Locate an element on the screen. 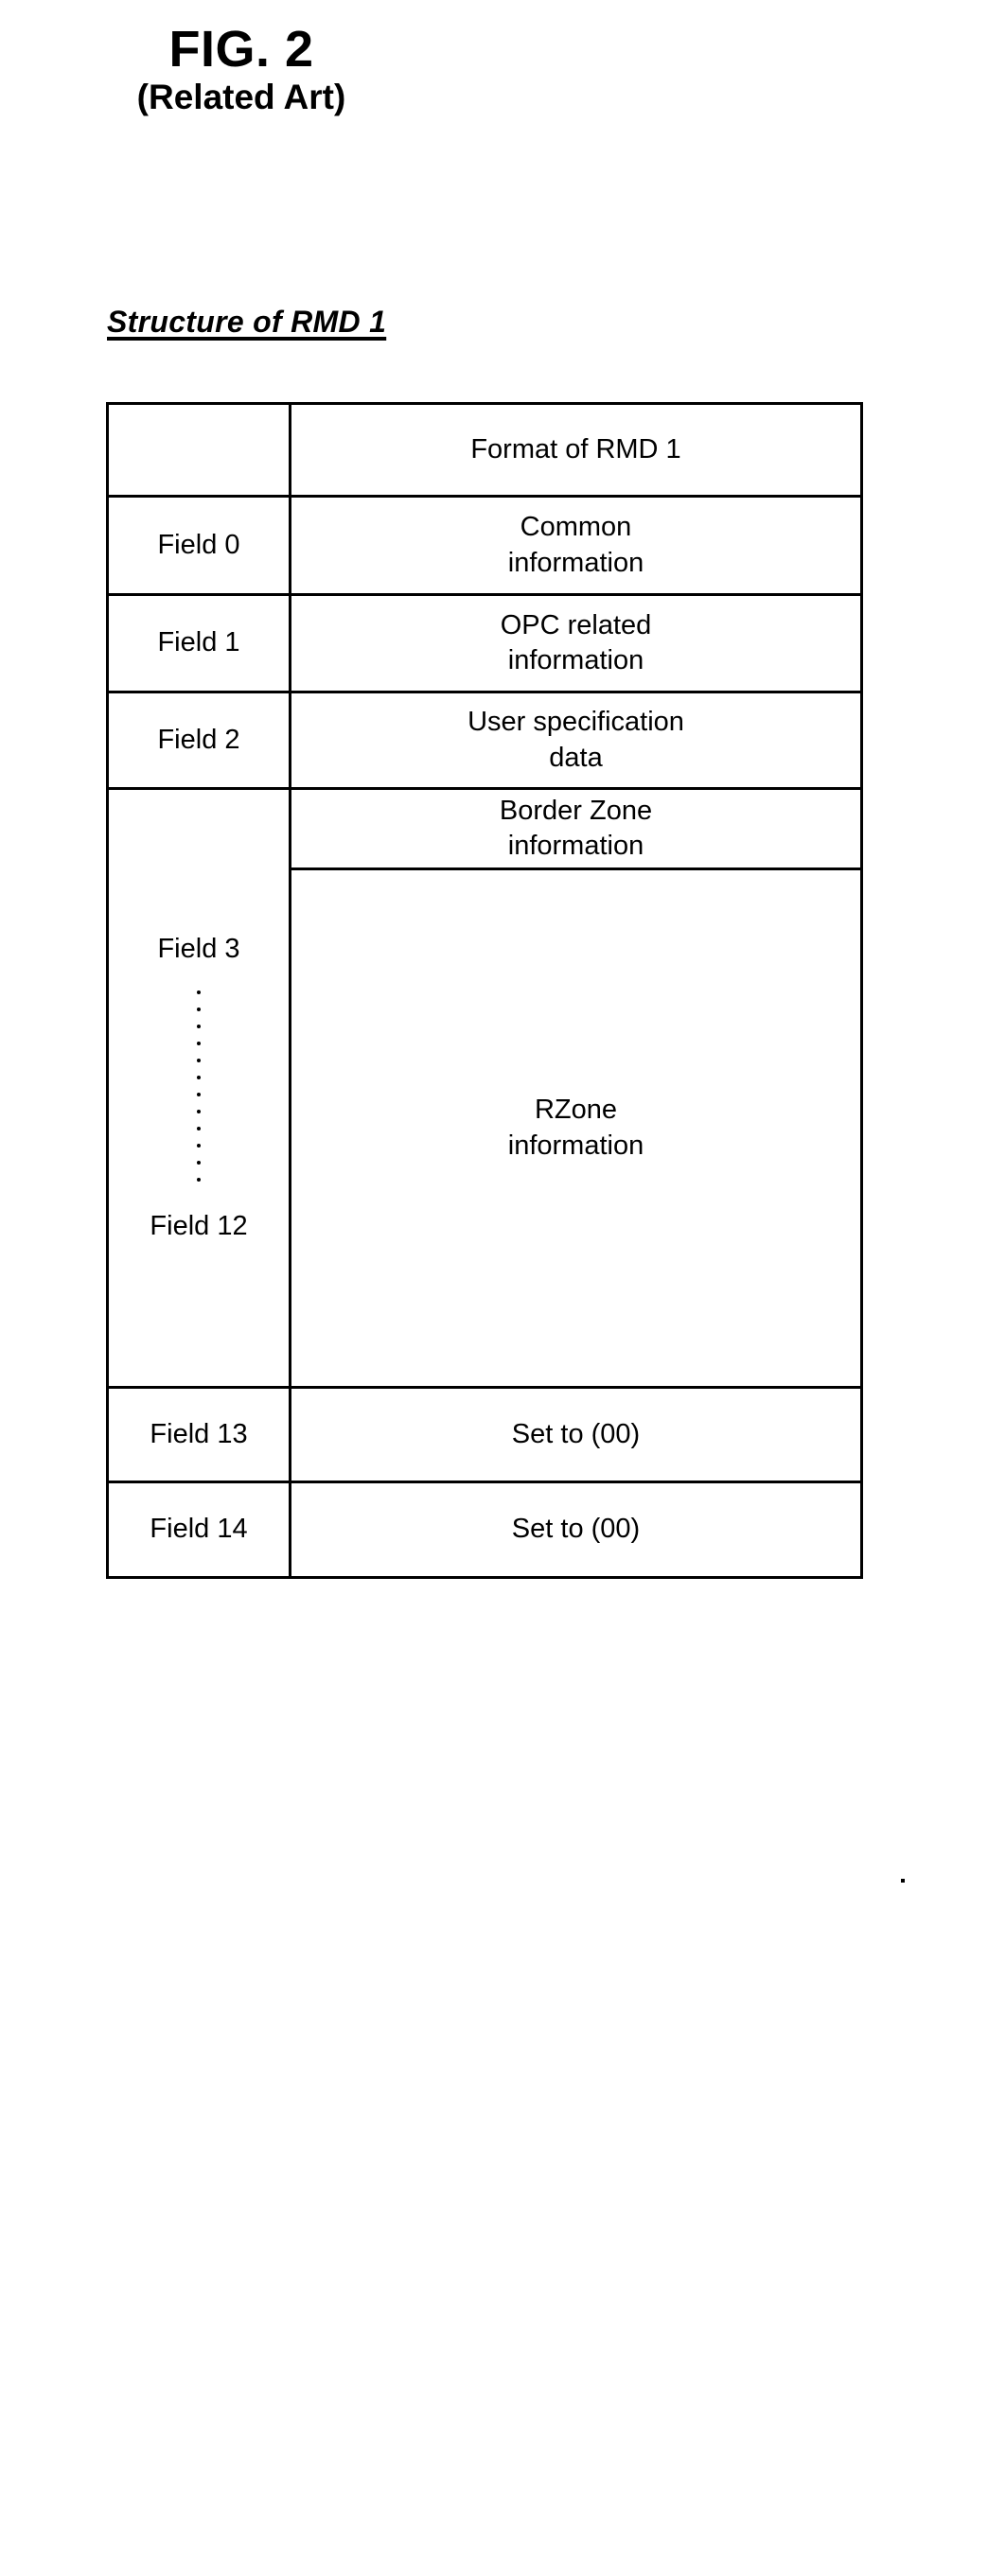 The image size is (988, 2576). field-label-cell: Field 1 is located at coordinates (198, 643).